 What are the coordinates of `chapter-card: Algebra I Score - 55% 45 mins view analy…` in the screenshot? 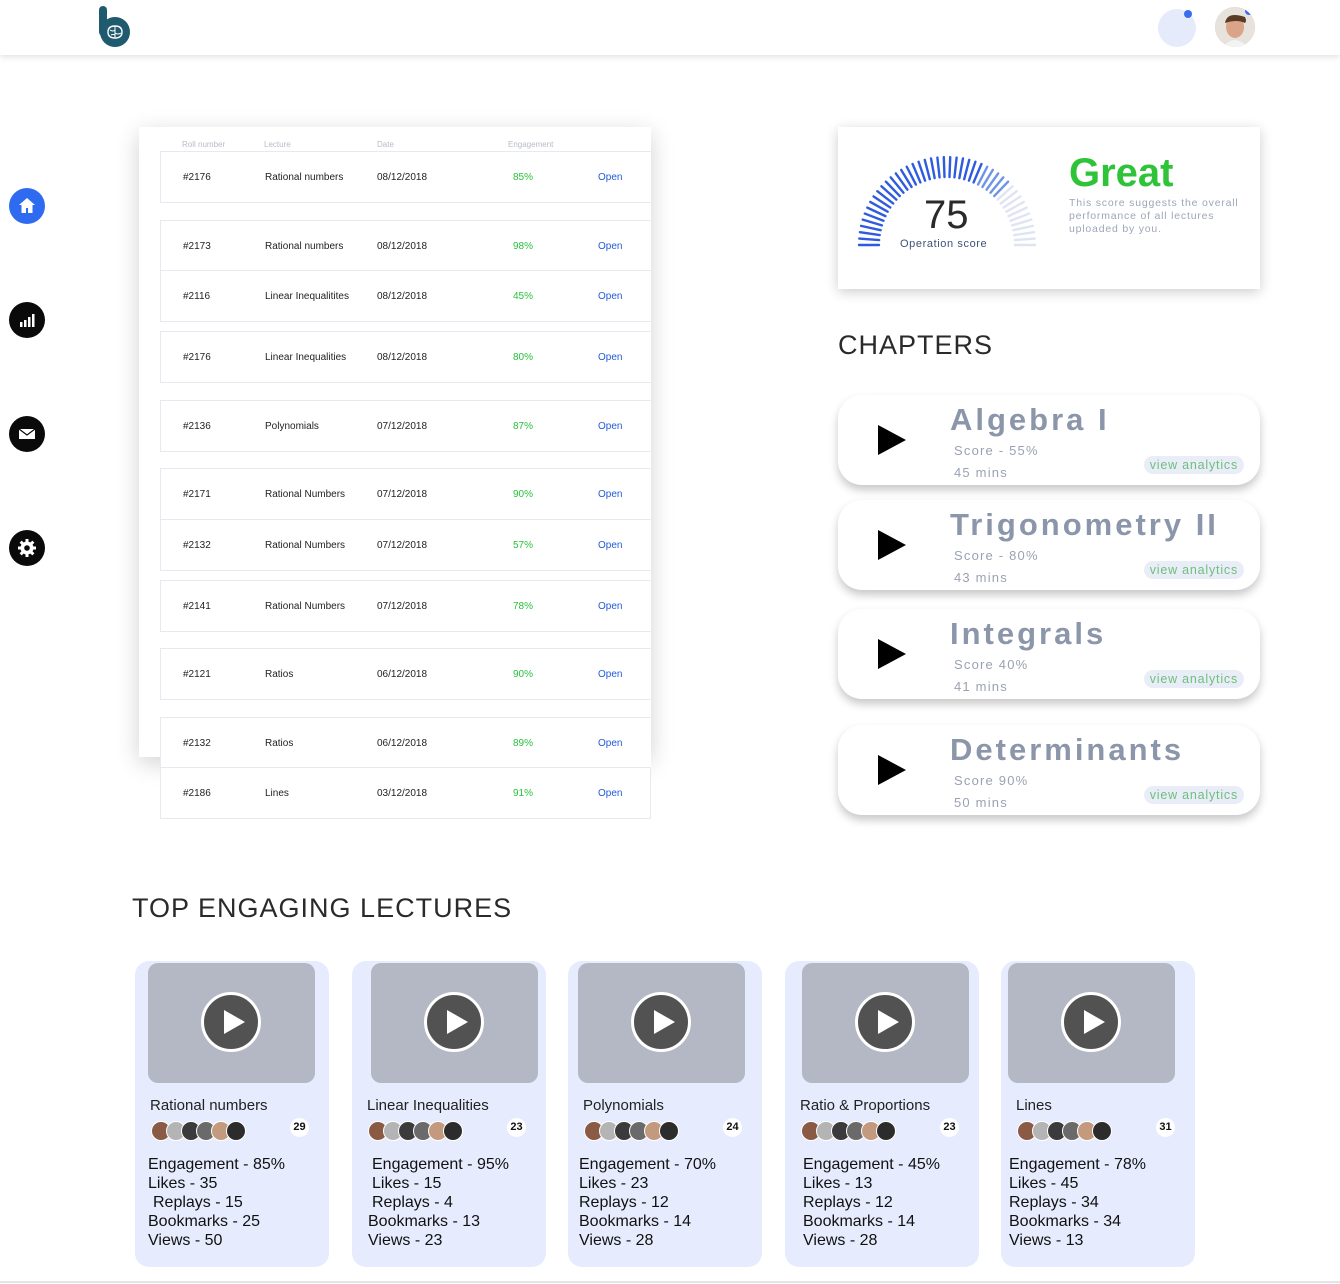 It's located at (1049, 440).